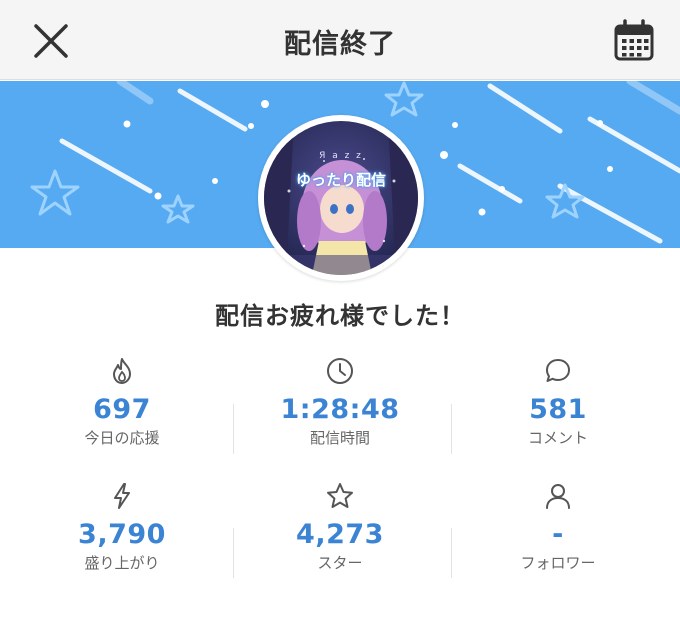 Image resolution: width=680 pixels, height=617 pixels. I want to click on stat-duration: 1:28:48 配信時間, so click(340, 402).